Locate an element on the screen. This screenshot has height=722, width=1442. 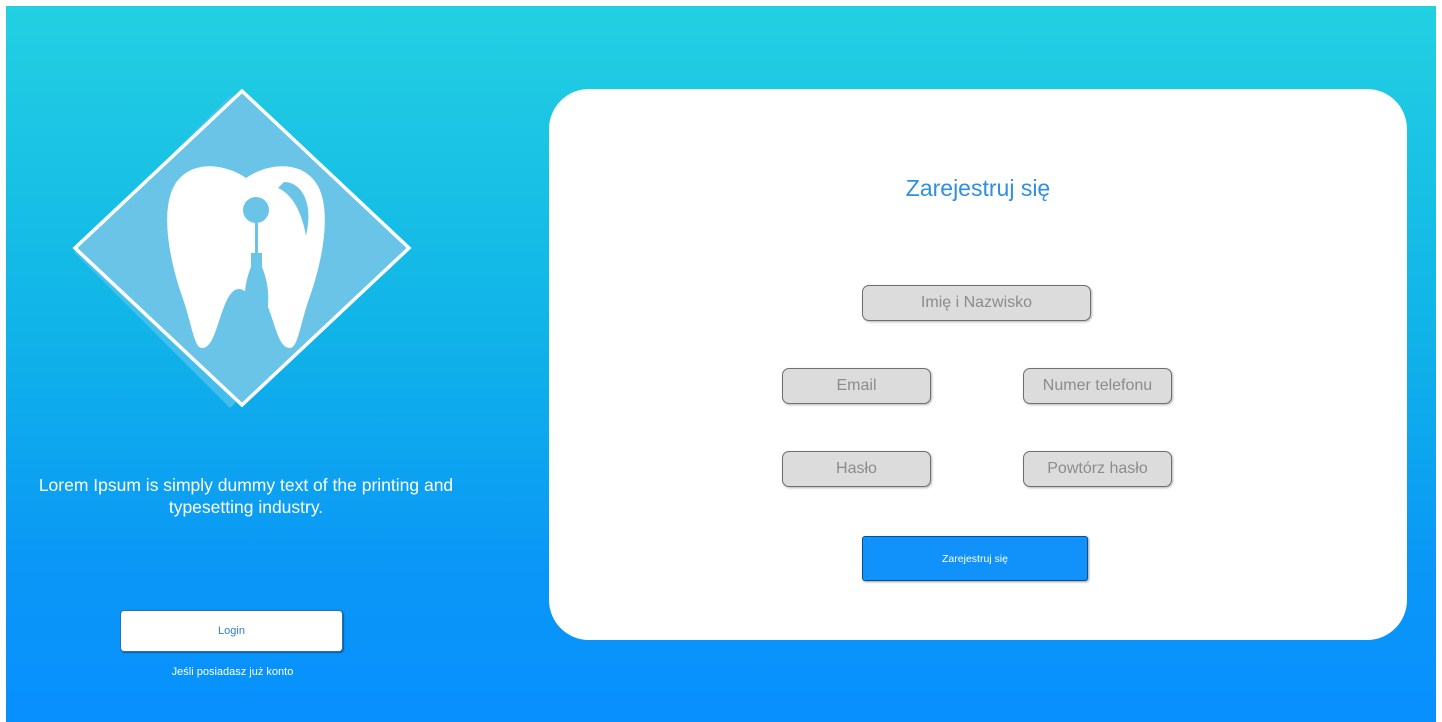
phone-field: Numer telefonu is located at coordinates (1097, 386).